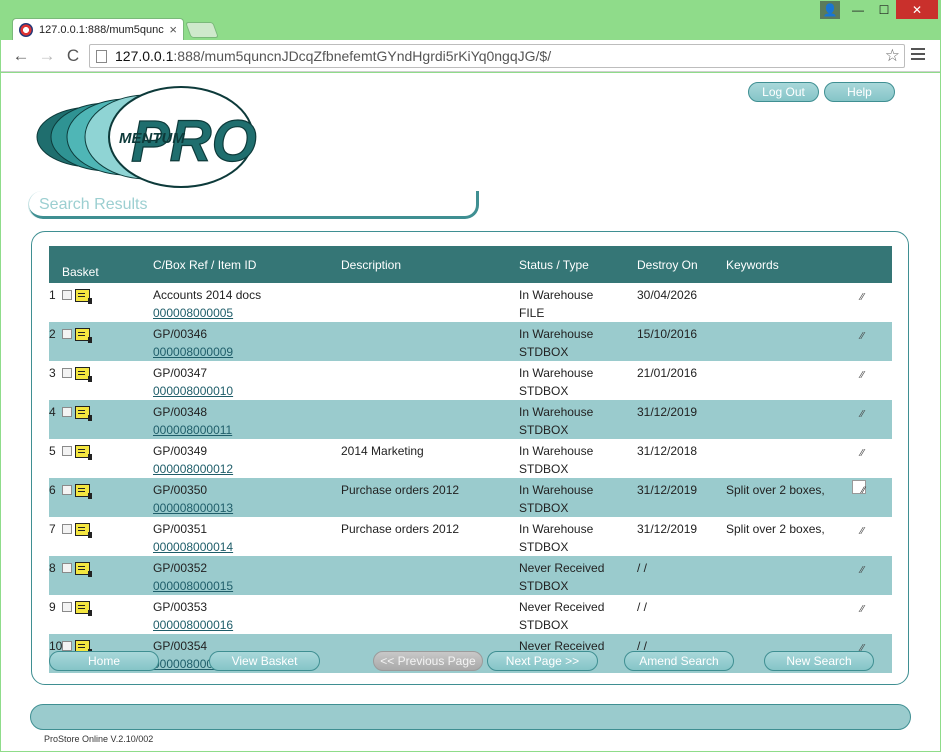  I want to click on status-text: In Warehouse, so click(556, 451).